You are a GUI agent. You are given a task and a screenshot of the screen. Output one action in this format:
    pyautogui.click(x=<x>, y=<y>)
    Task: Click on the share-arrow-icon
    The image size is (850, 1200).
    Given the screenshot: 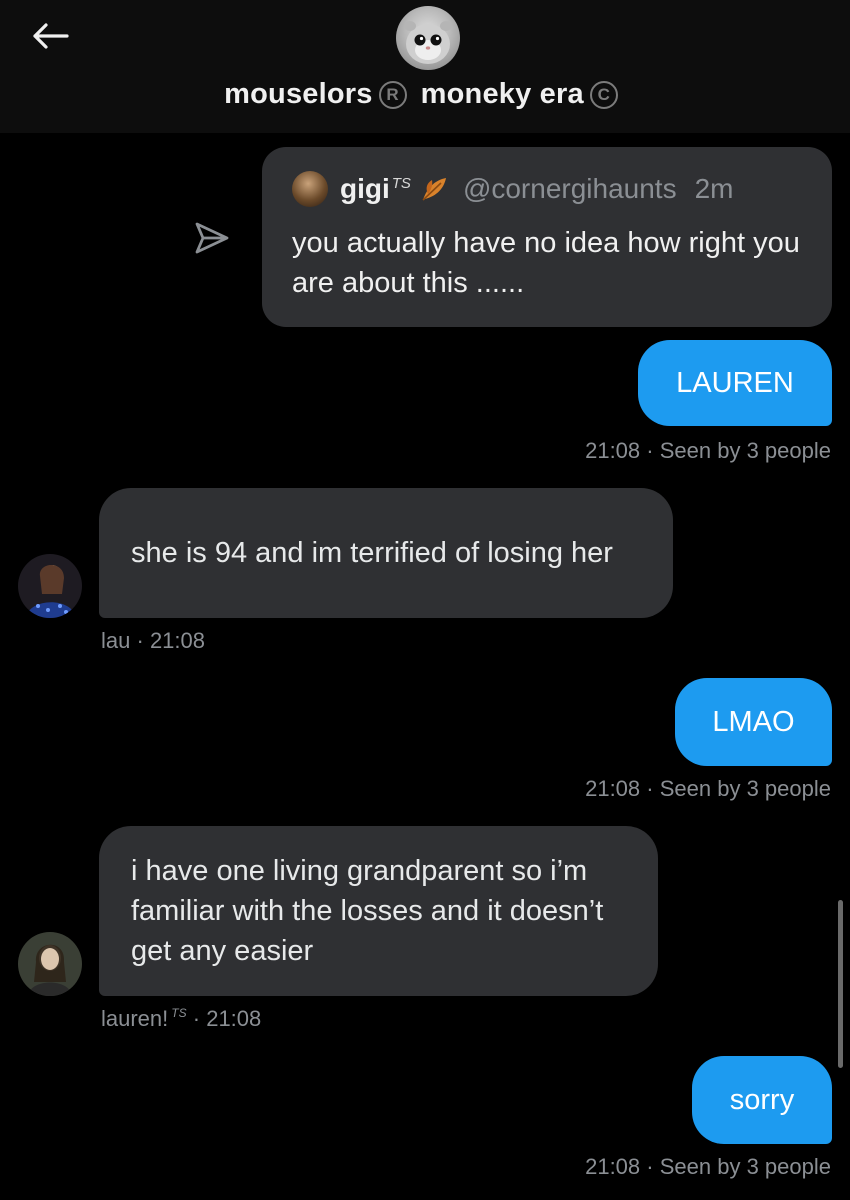 What is the action you would take?
    pyautogui.click(x=212, y=238)
    